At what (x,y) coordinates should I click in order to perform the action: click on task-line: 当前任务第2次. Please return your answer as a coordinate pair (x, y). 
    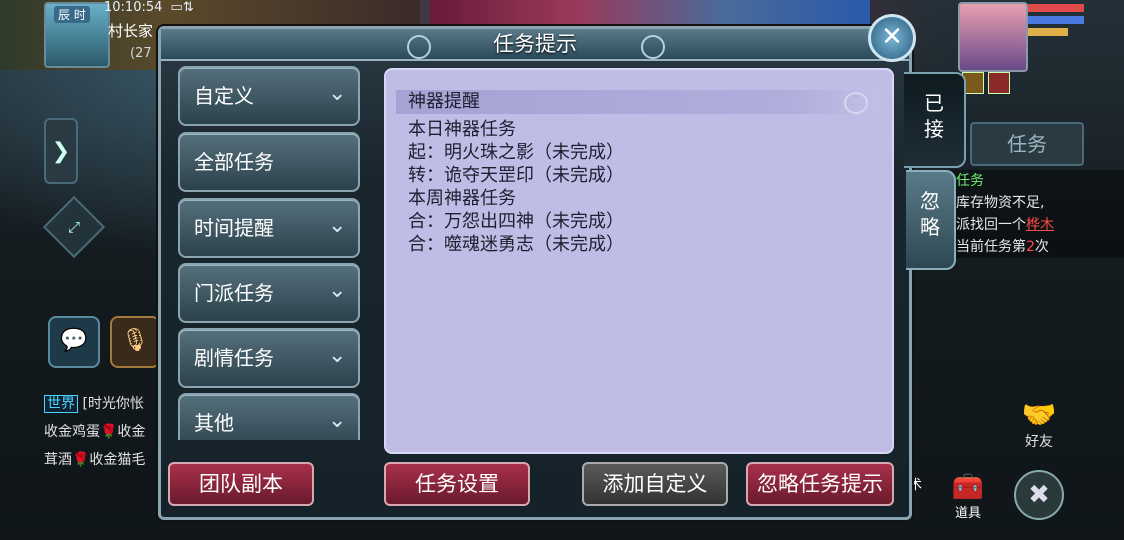
    Looking at the image, I should click on (1040, 247).